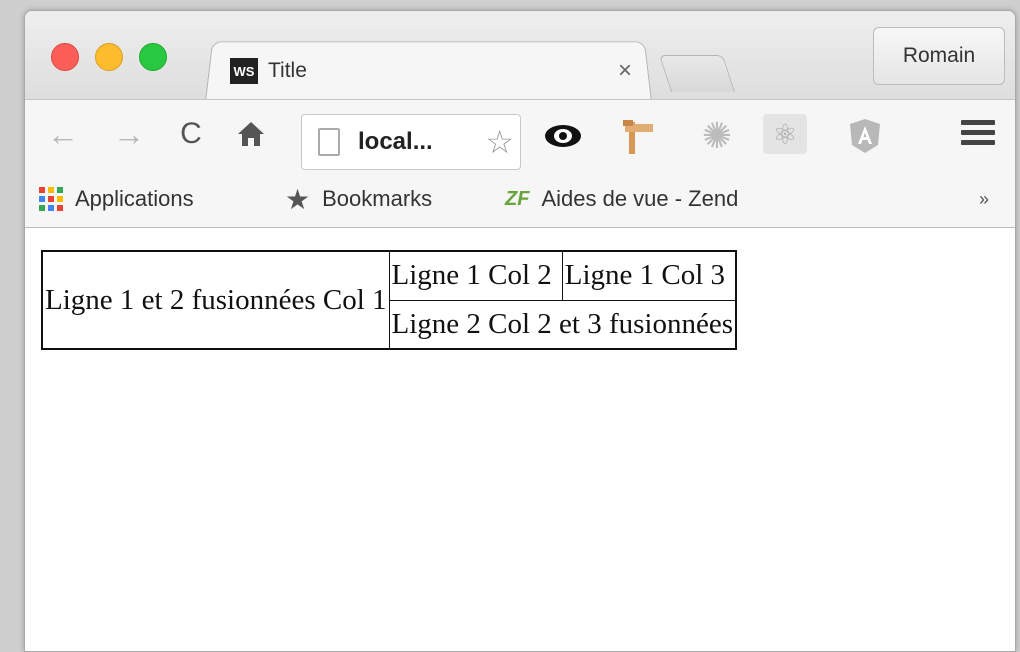  I want to click on new-tab-button, so click(697, 73).